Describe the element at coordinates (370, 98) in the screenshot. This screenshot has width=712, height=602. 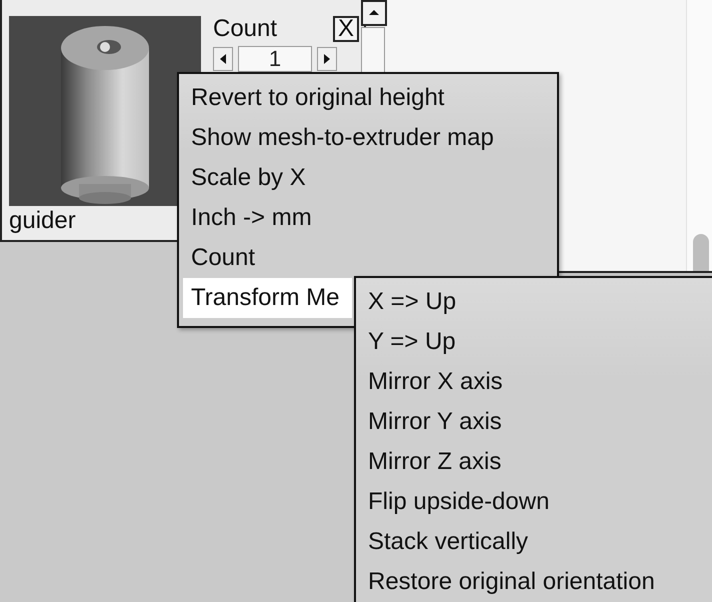
I see `menu-item: Revert to original height` at that location.